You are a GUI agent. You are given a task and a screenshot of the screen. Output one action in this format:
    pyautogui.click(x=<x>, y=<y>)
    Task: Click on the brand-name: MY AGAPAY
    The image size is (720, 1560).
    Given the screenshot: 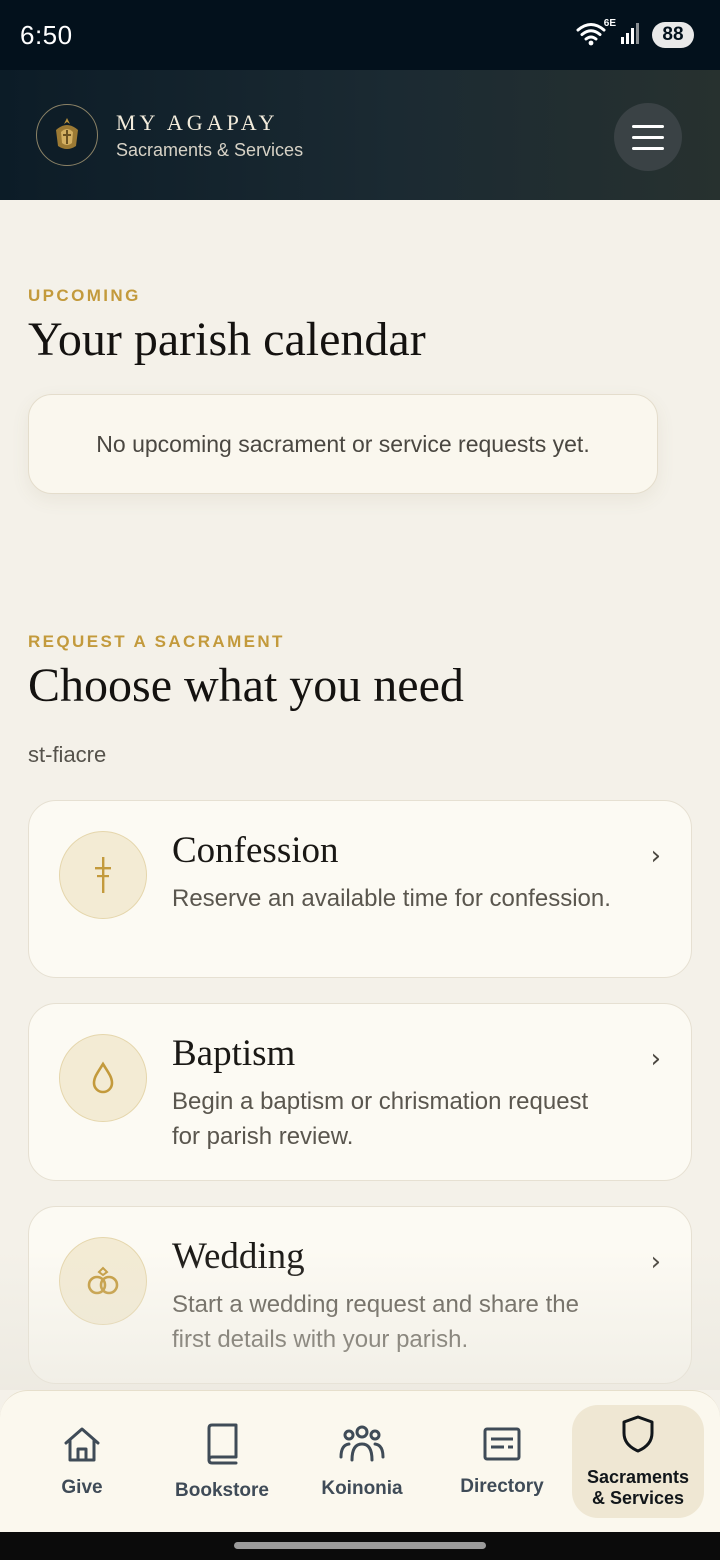 What is the action you would take?
    pyautogui.click(x=197, y=122)
    